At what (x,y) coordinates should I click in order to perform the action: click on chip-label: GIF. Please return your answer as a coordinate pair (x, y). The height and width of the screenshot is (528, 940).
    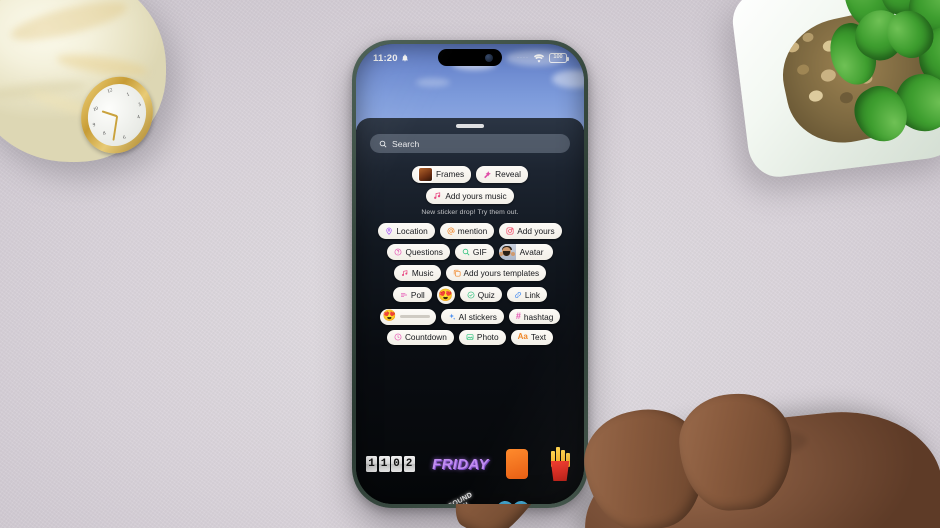
    Looking at the image, I should click on (479, 251).